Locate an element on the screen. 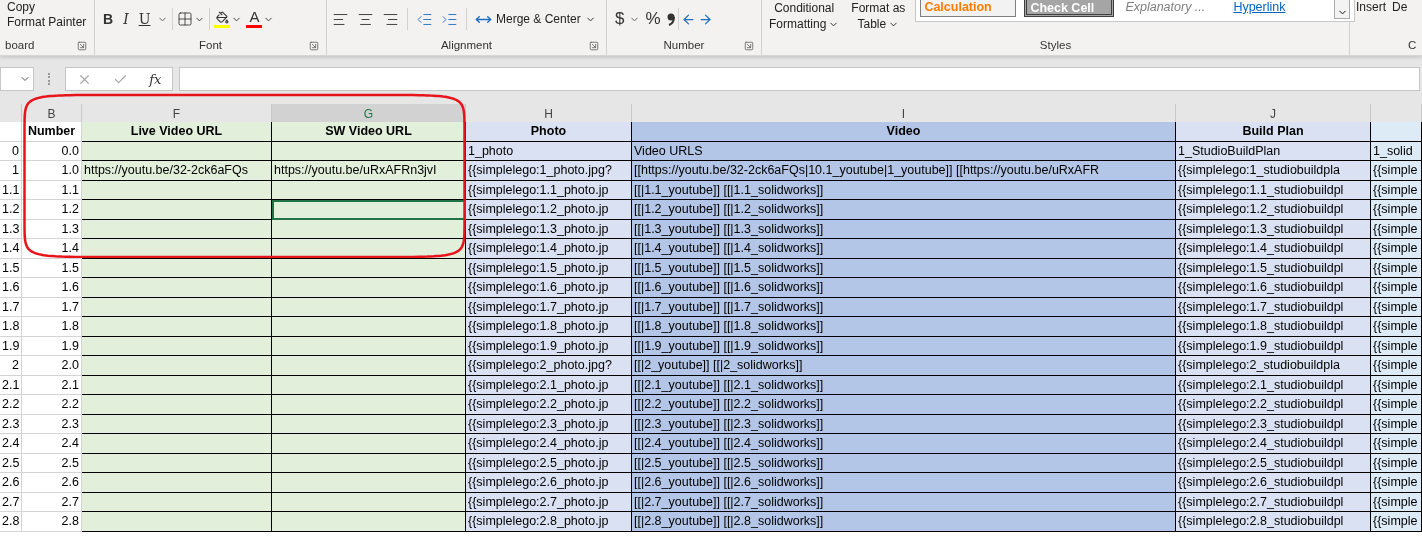 The height and width of the screenshot is (538, 1422). table-cell: [[|1.3_youtube]] [[|1.3_solidworks]] is located at coordinates (904, 229).